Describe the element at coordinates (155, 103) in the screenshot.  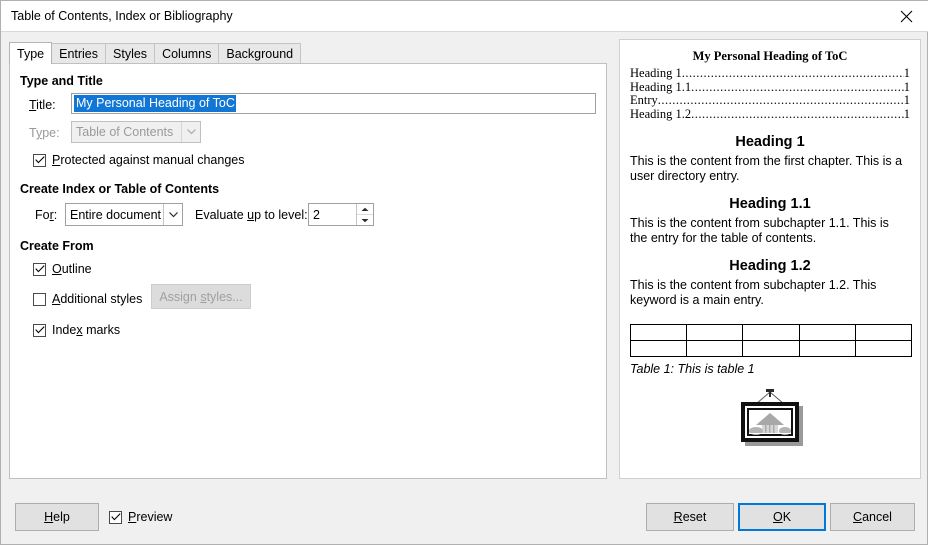
I see `title-input-value: My Personal Heading of ToC` at that location.